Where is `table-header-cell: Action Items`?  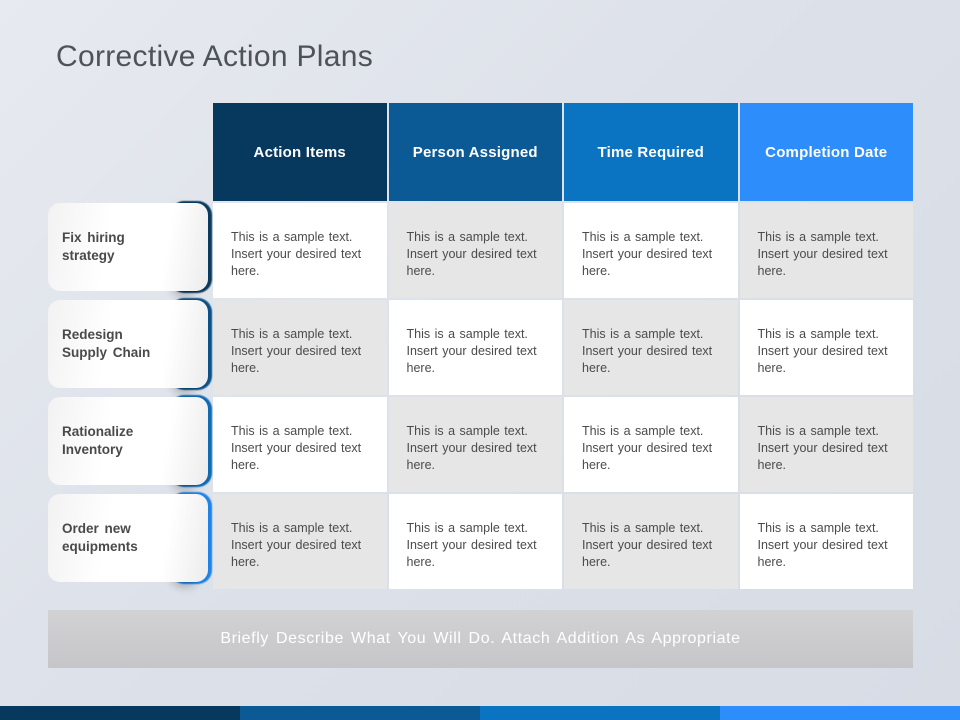
table-header-cell: Action Items is located at coordinates (300, 152).